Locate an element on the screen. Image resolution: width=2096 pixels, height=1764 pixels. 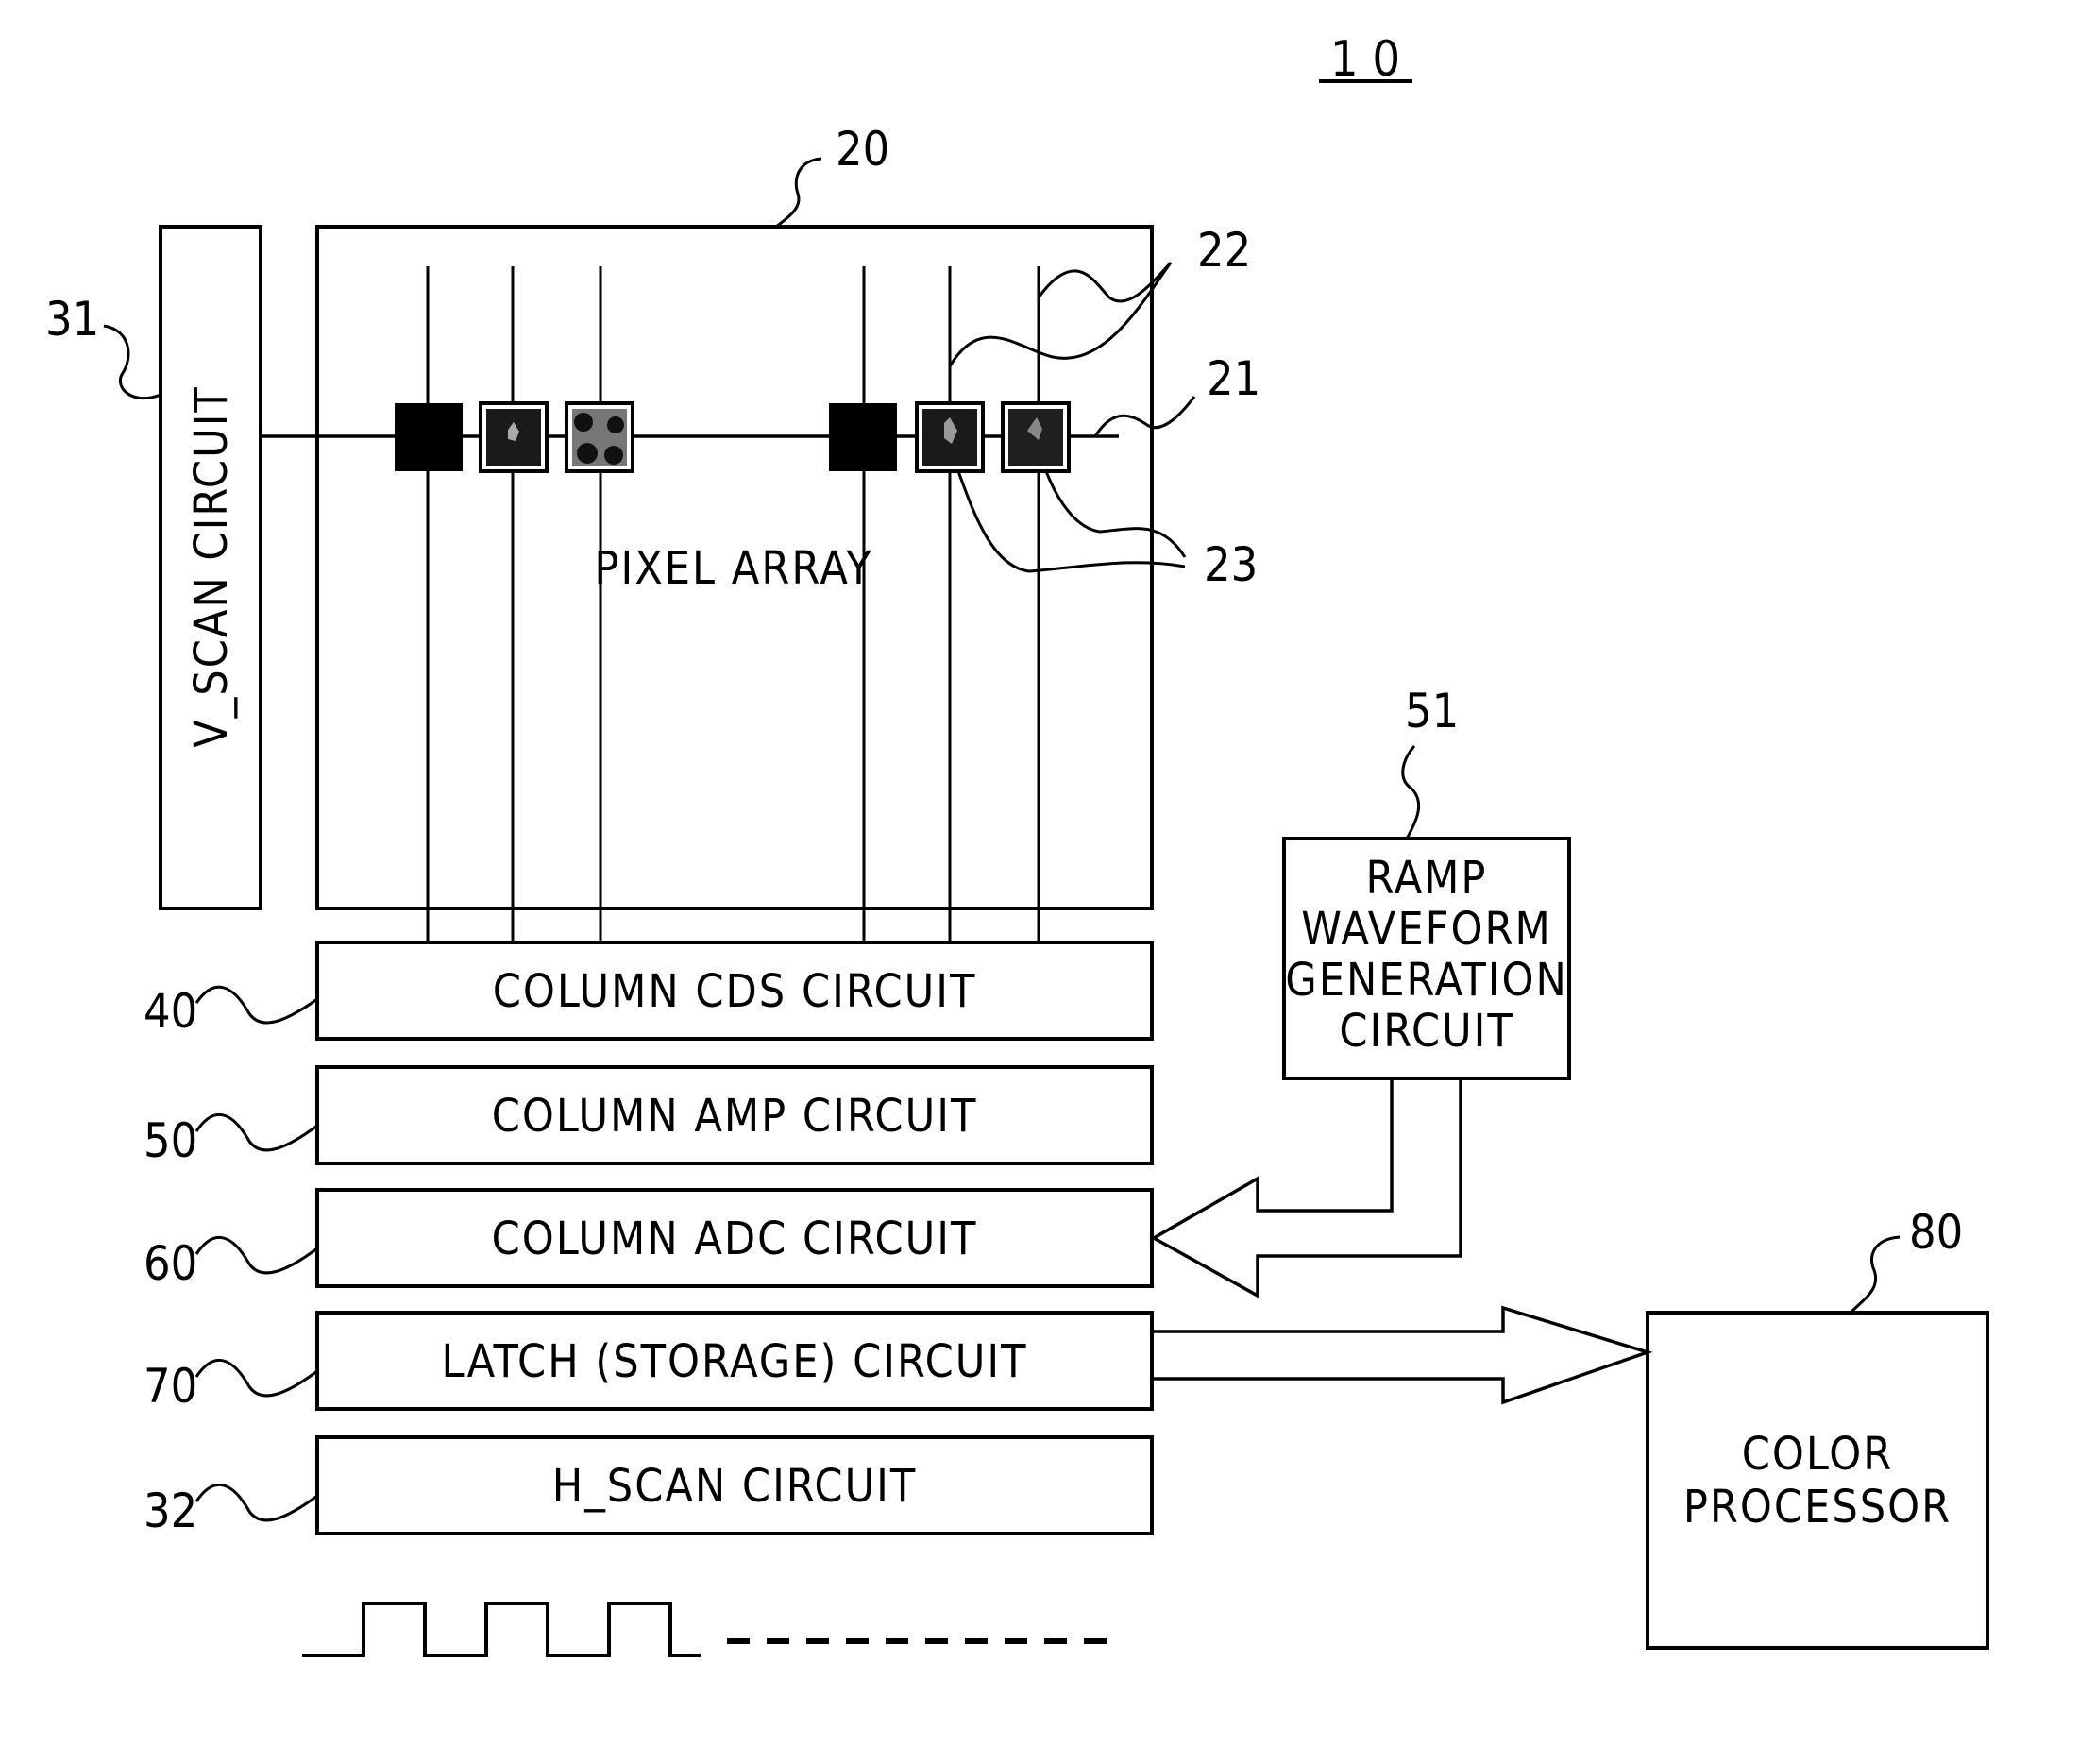
v-scan-ref: 31 is located at coordinates (72, 319).